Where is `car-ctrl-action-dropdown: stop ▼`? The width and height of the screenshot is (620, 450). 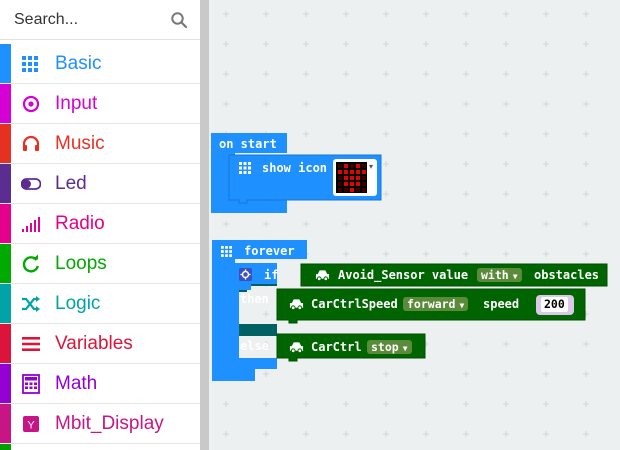
car-ctrl-action-dropdown: stop ▼ is located at coordinates (389, 347).